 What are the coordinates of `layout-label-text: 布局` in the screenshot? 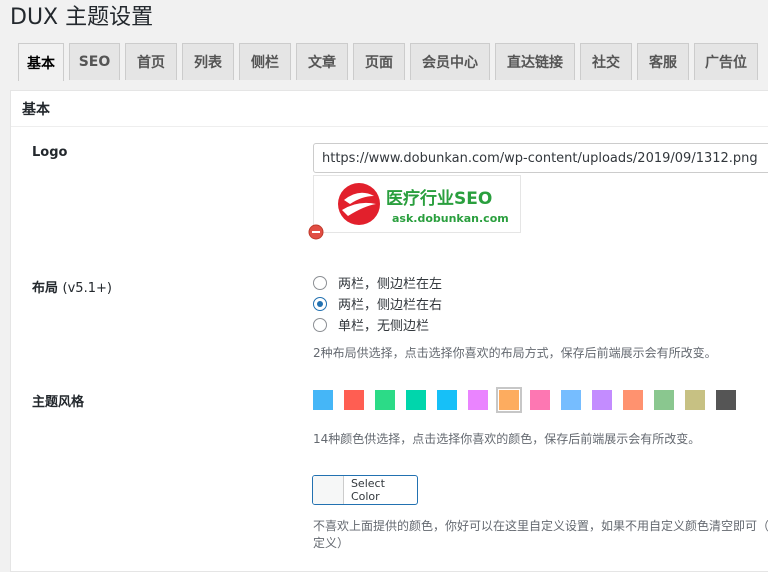 It's located at (45, 288).